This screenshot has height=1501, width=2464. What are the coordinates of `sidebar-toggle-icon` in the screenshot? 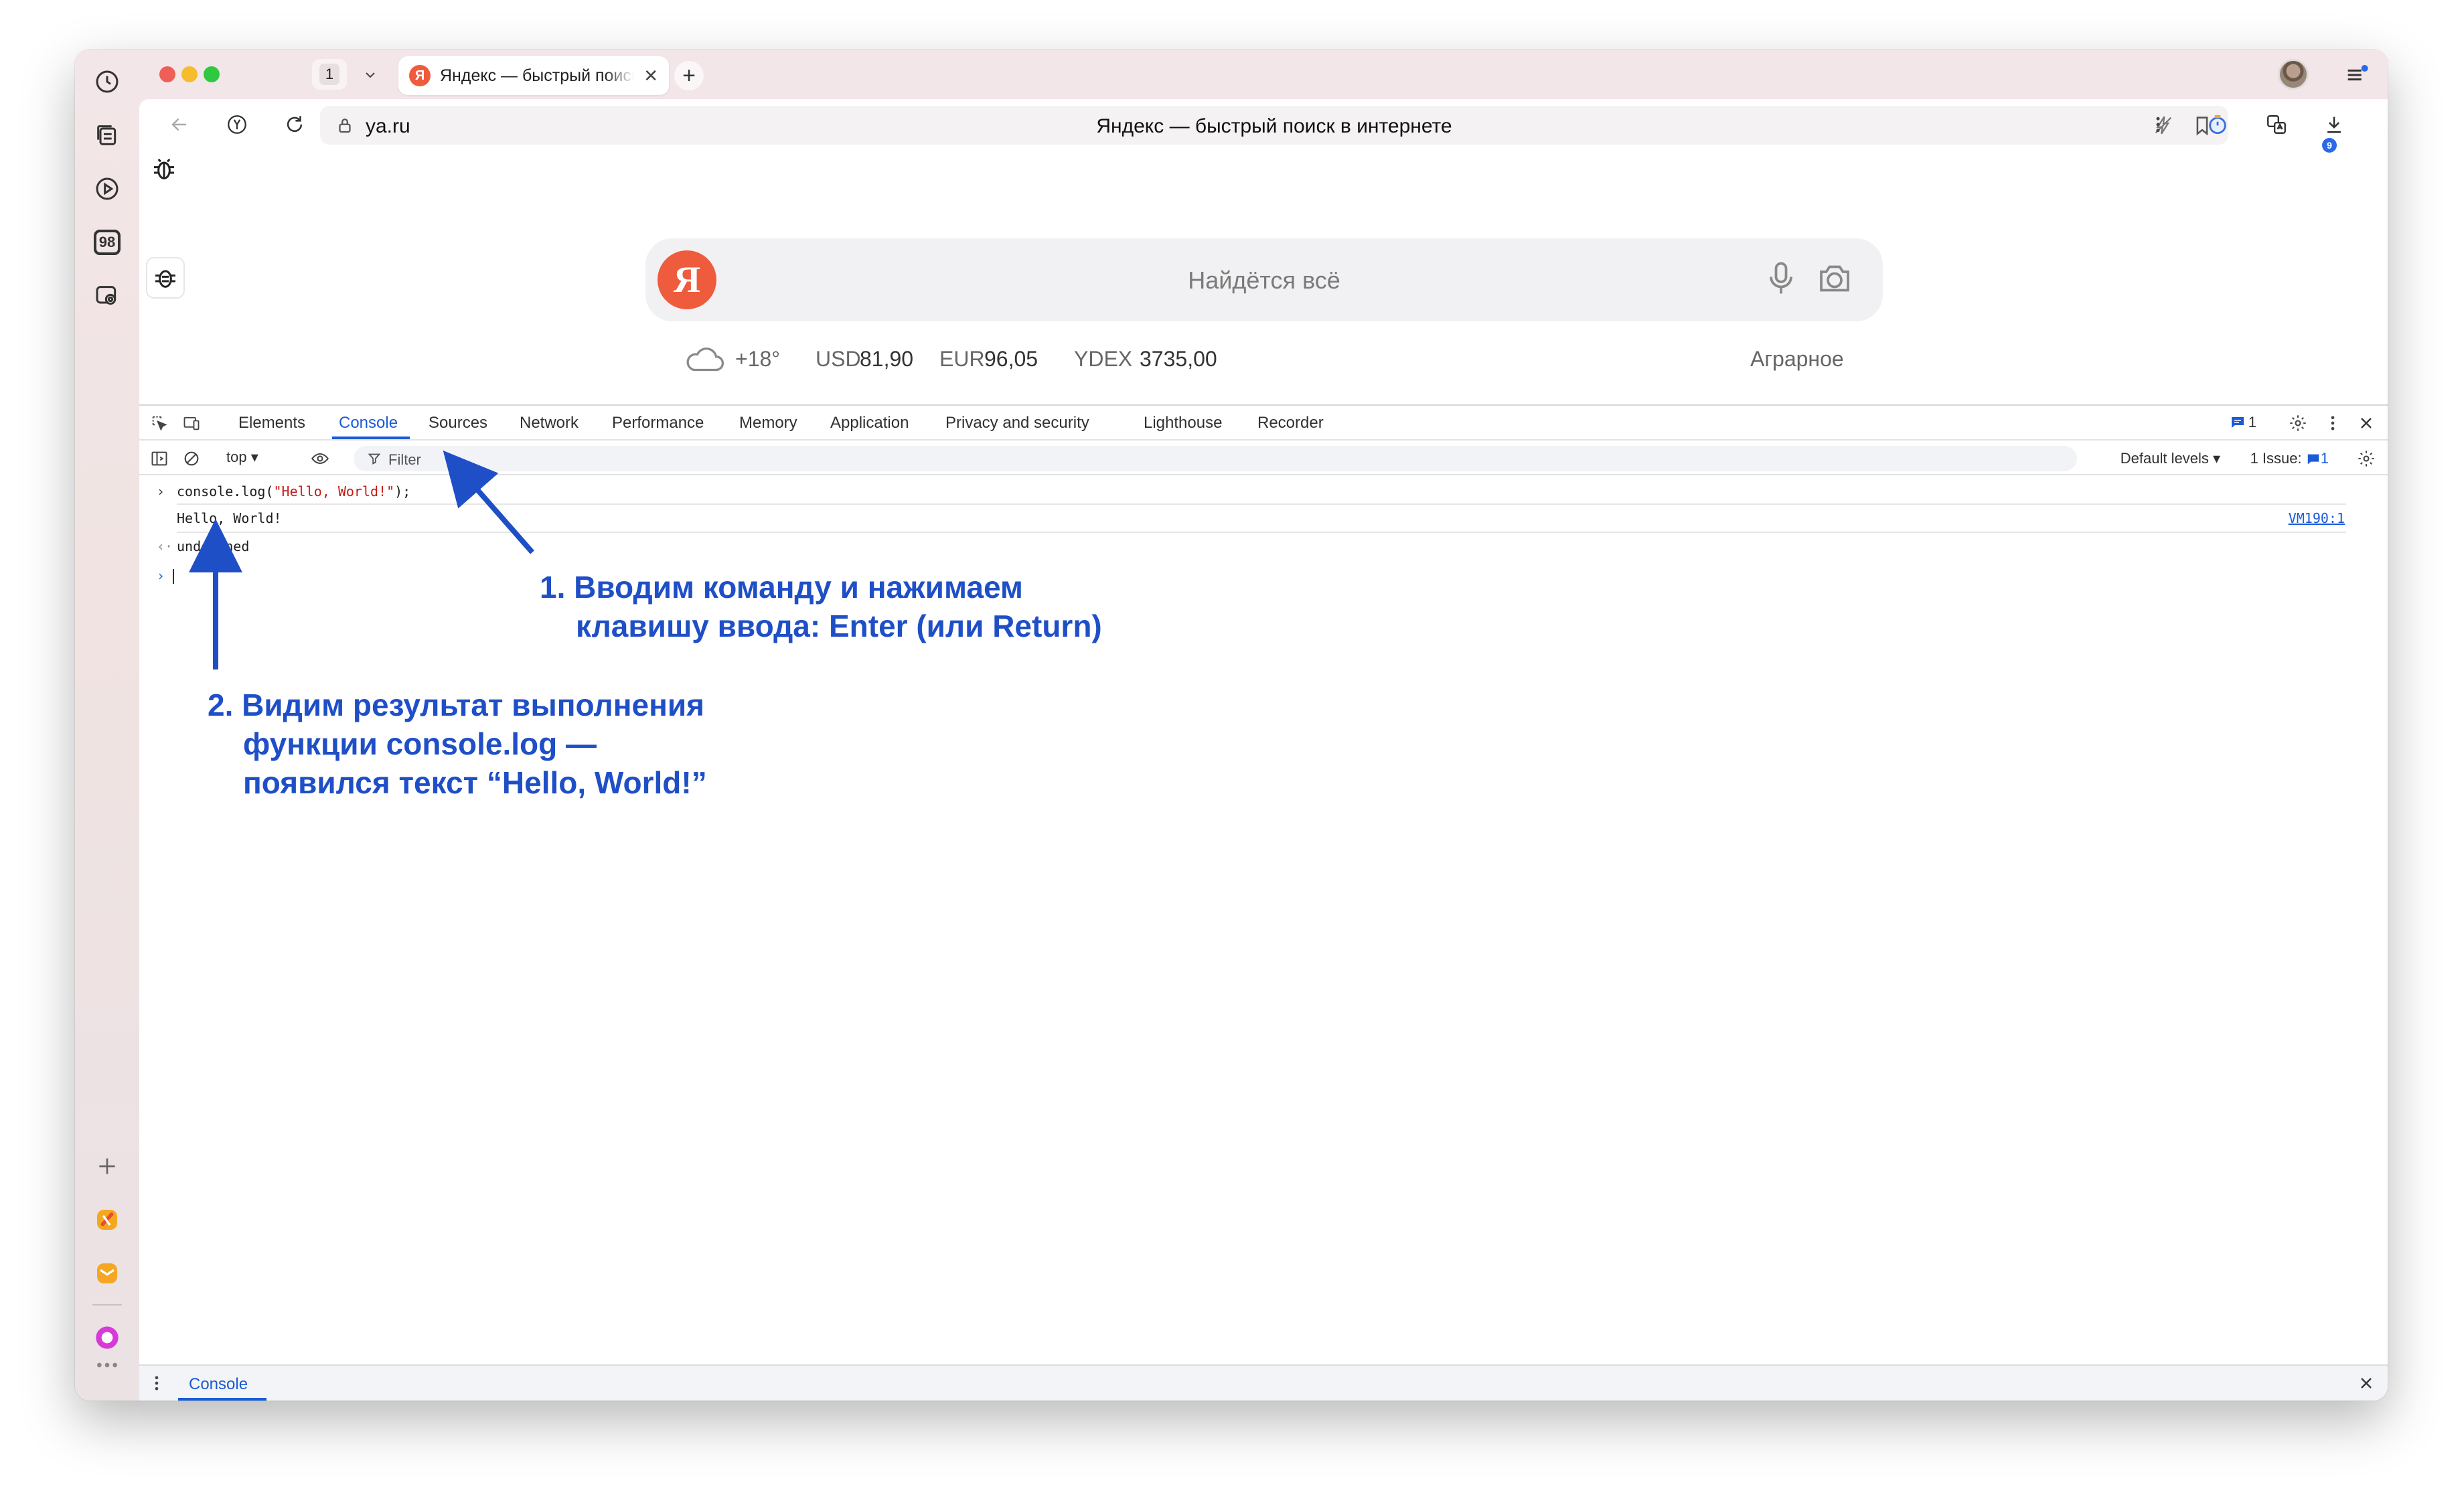 It's located at (159, 458).